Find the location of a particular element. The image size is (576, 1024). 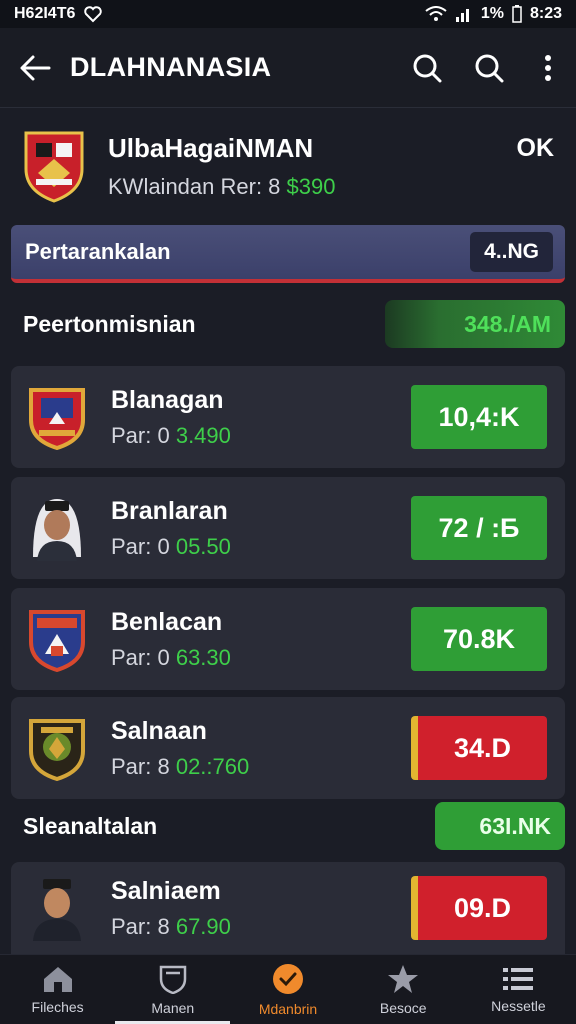

player-subtitle: Par: 0 63.30 is located at coordinates (261, 658).